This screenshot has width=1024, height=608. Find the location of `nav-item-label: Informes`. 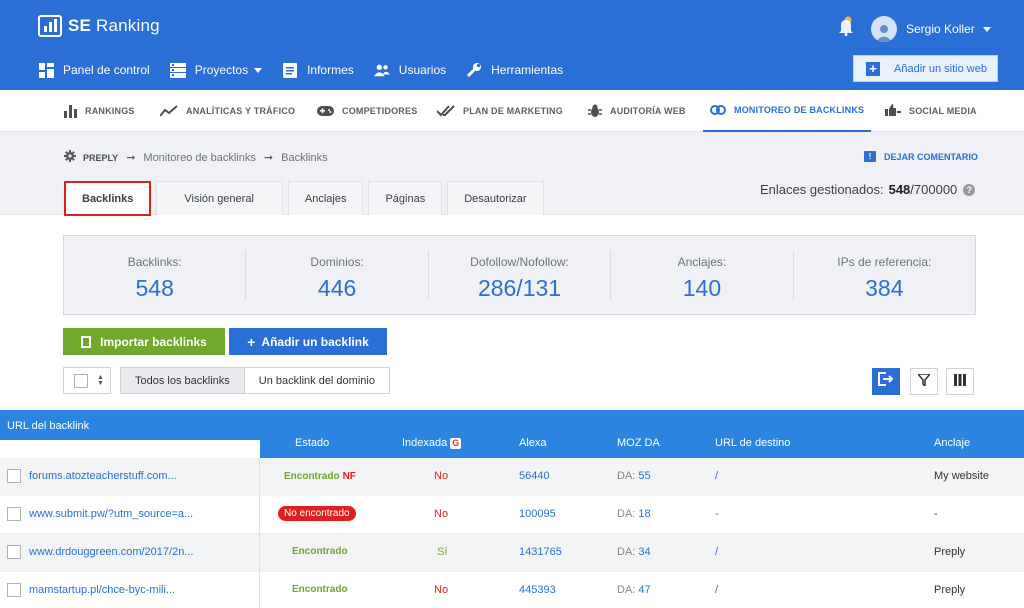

nav-item-label: Informes is located at coordinates (330, 70).